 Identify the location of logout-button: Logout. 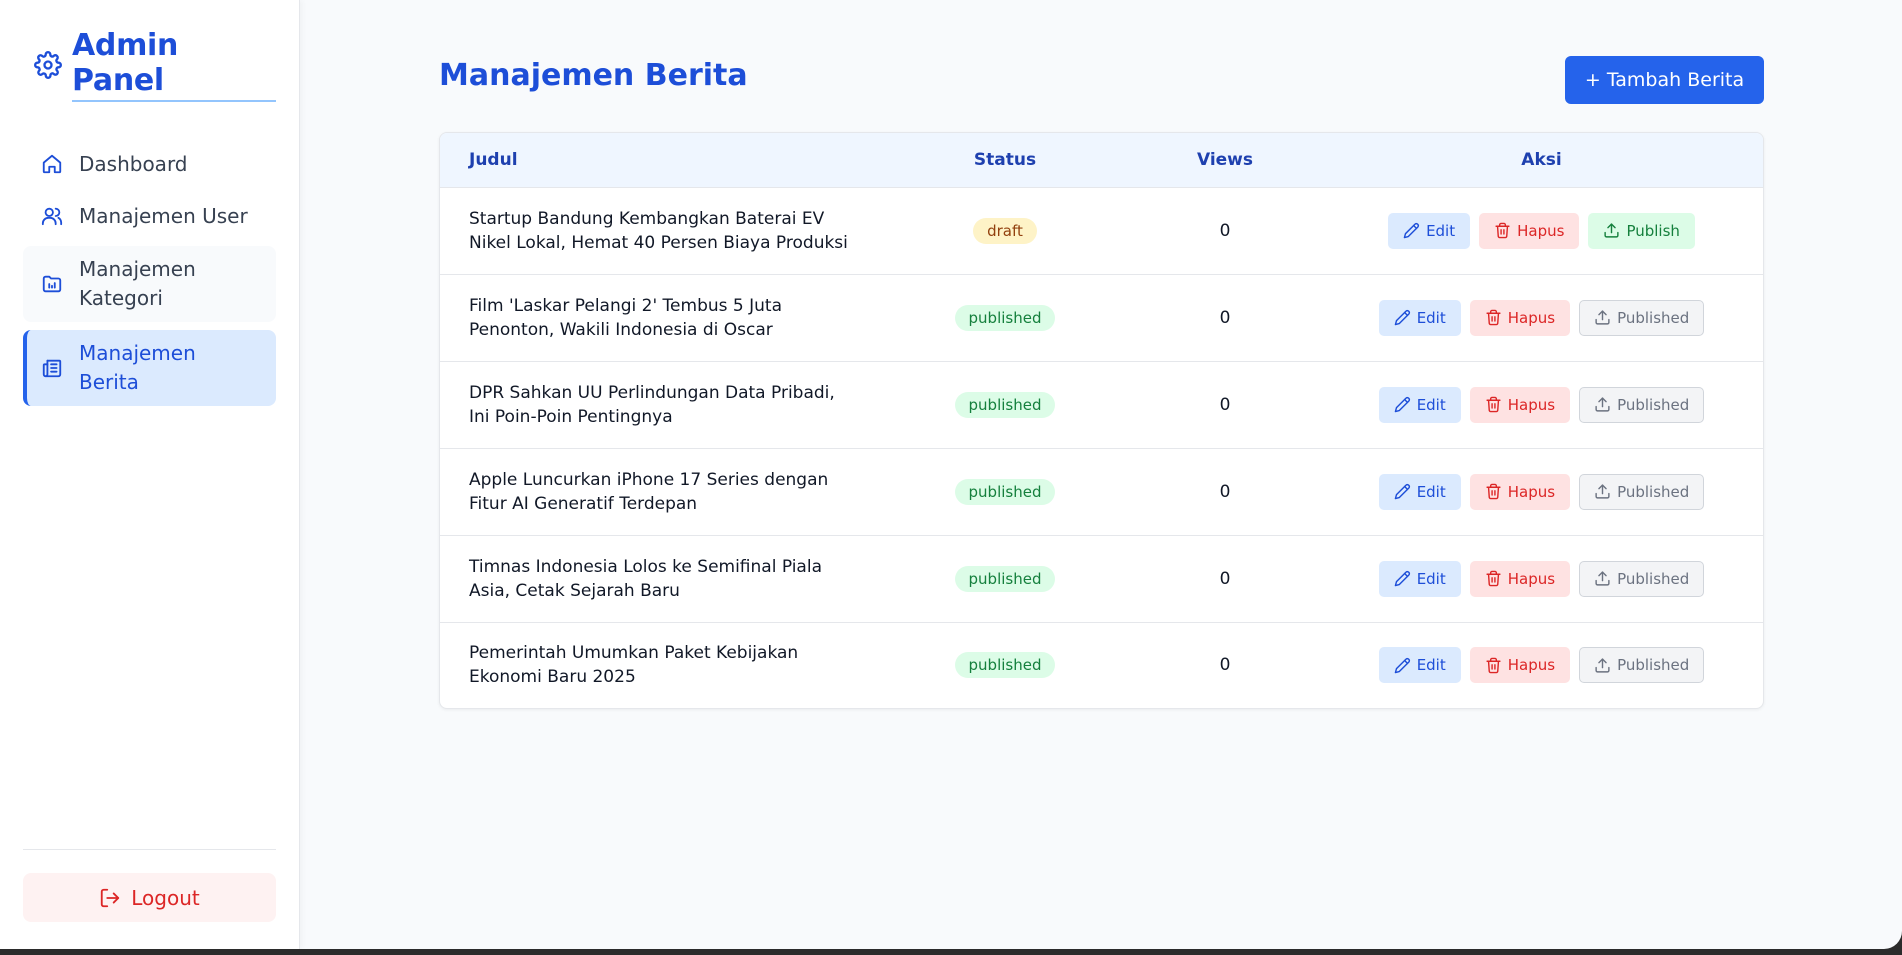
(149, 897).